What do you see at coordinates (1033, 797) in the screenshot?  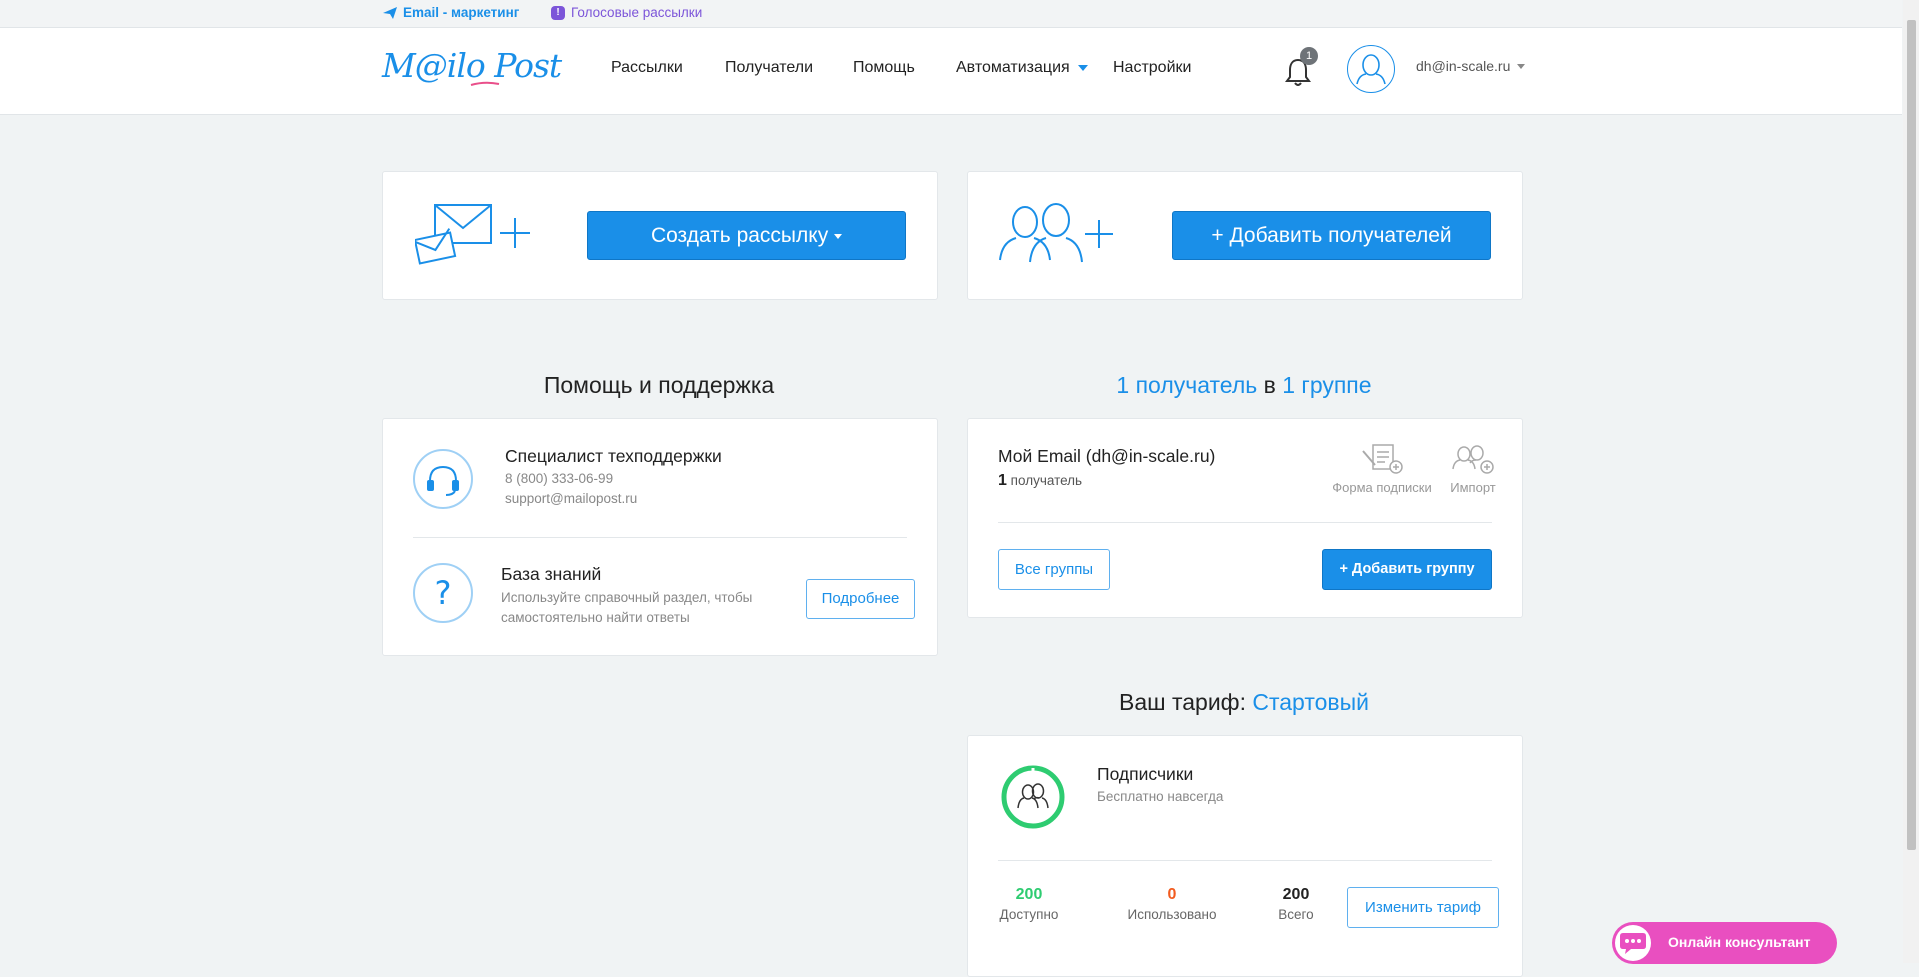 I see `subscribers-gauge` at bounding box center [1033, 797].